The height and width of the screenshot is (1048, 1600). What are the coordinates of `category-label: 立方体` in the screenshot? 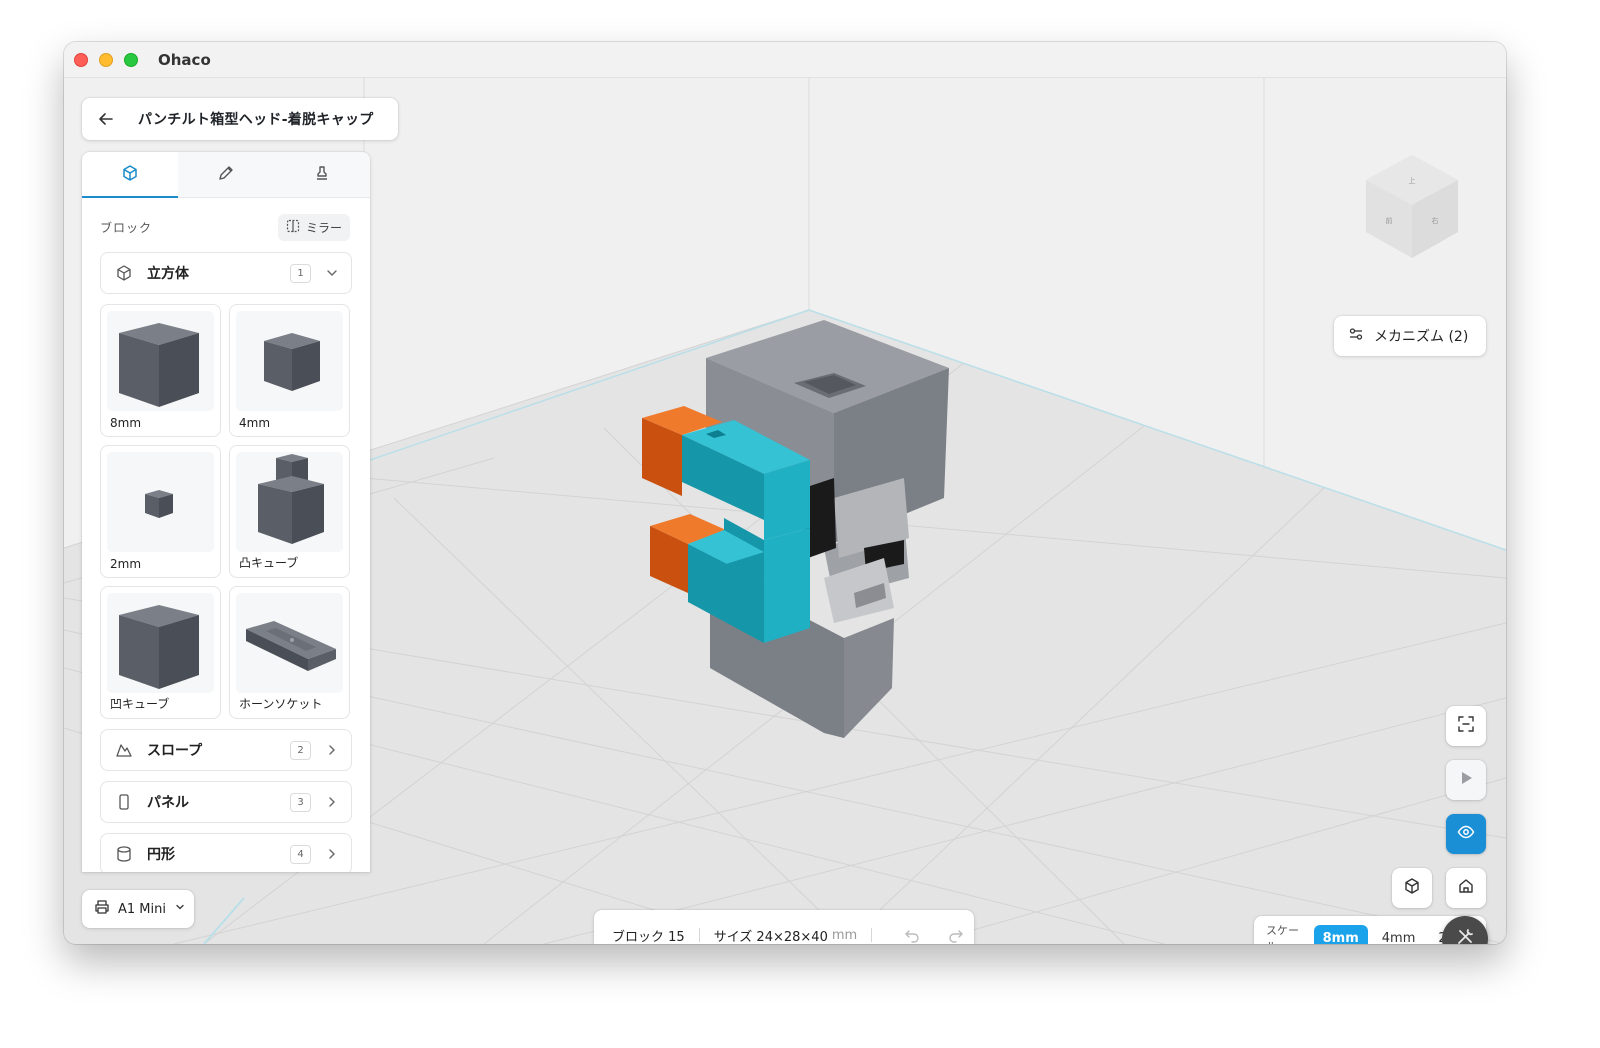 It's located at (168, 274).